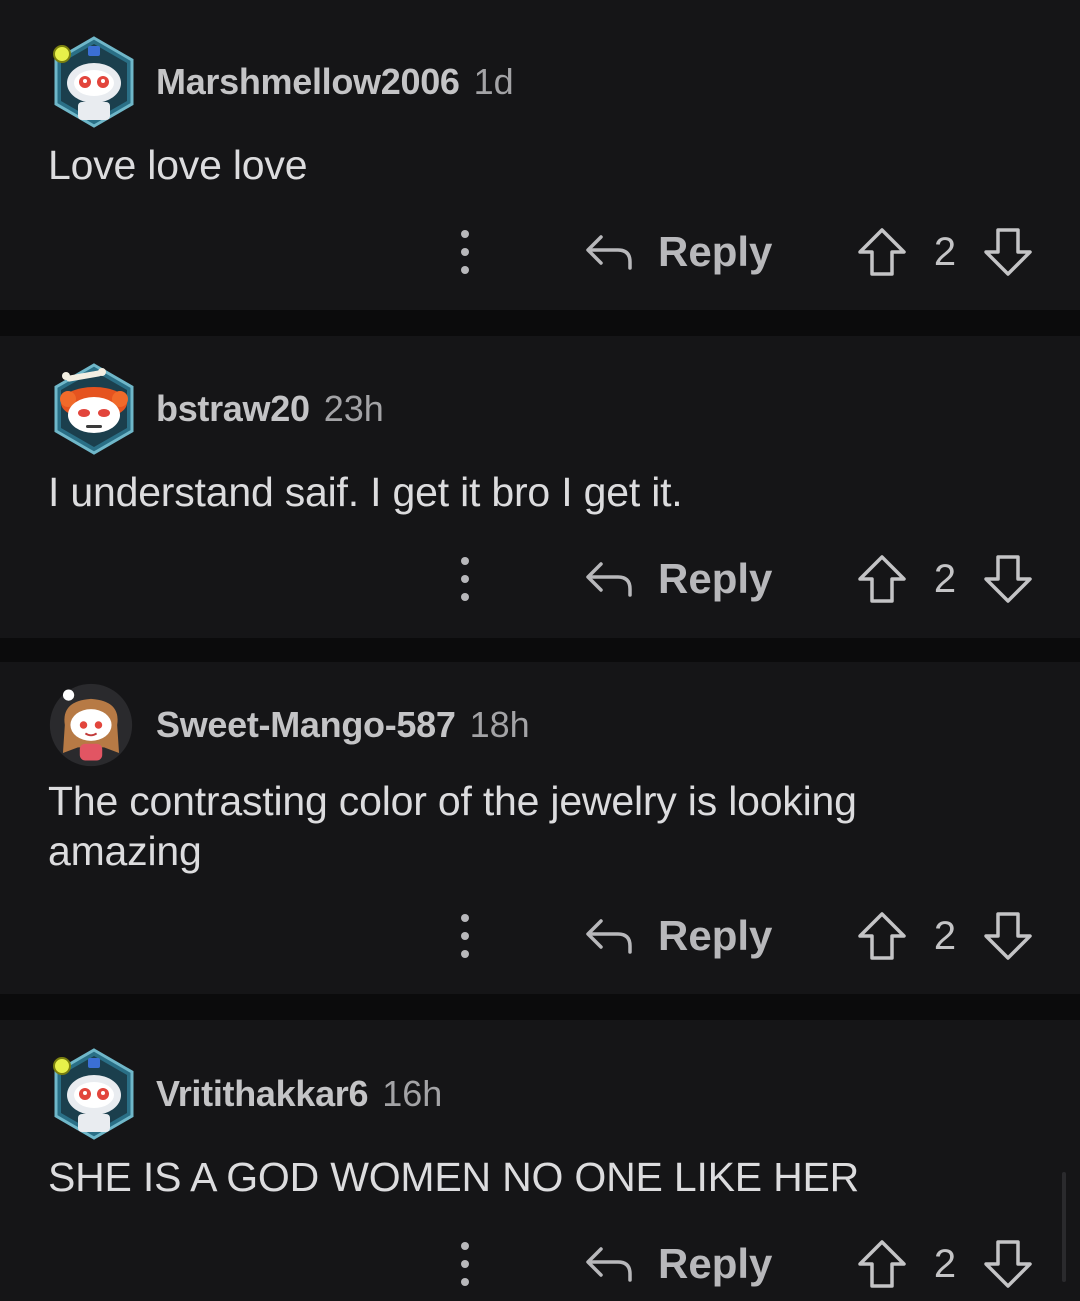  I want to click on comment-header: Vritithakkar6 16h, so click(245, 1094).